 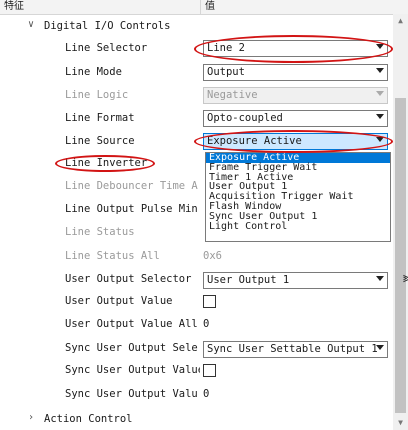 I want to click on user-output-selector-value: User Output 1, so click(x=248, y=280).